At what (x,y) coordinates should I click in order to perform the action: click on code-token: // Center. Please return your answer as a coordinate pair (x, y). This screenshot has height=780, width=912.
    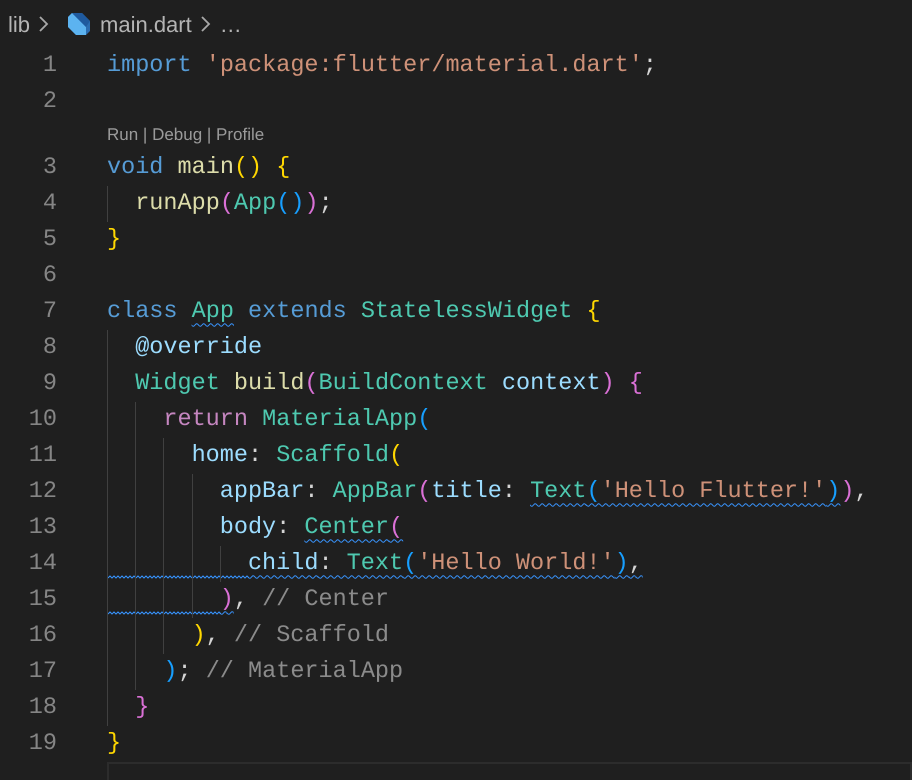
    Looking at the image, I should click on (325, 600).